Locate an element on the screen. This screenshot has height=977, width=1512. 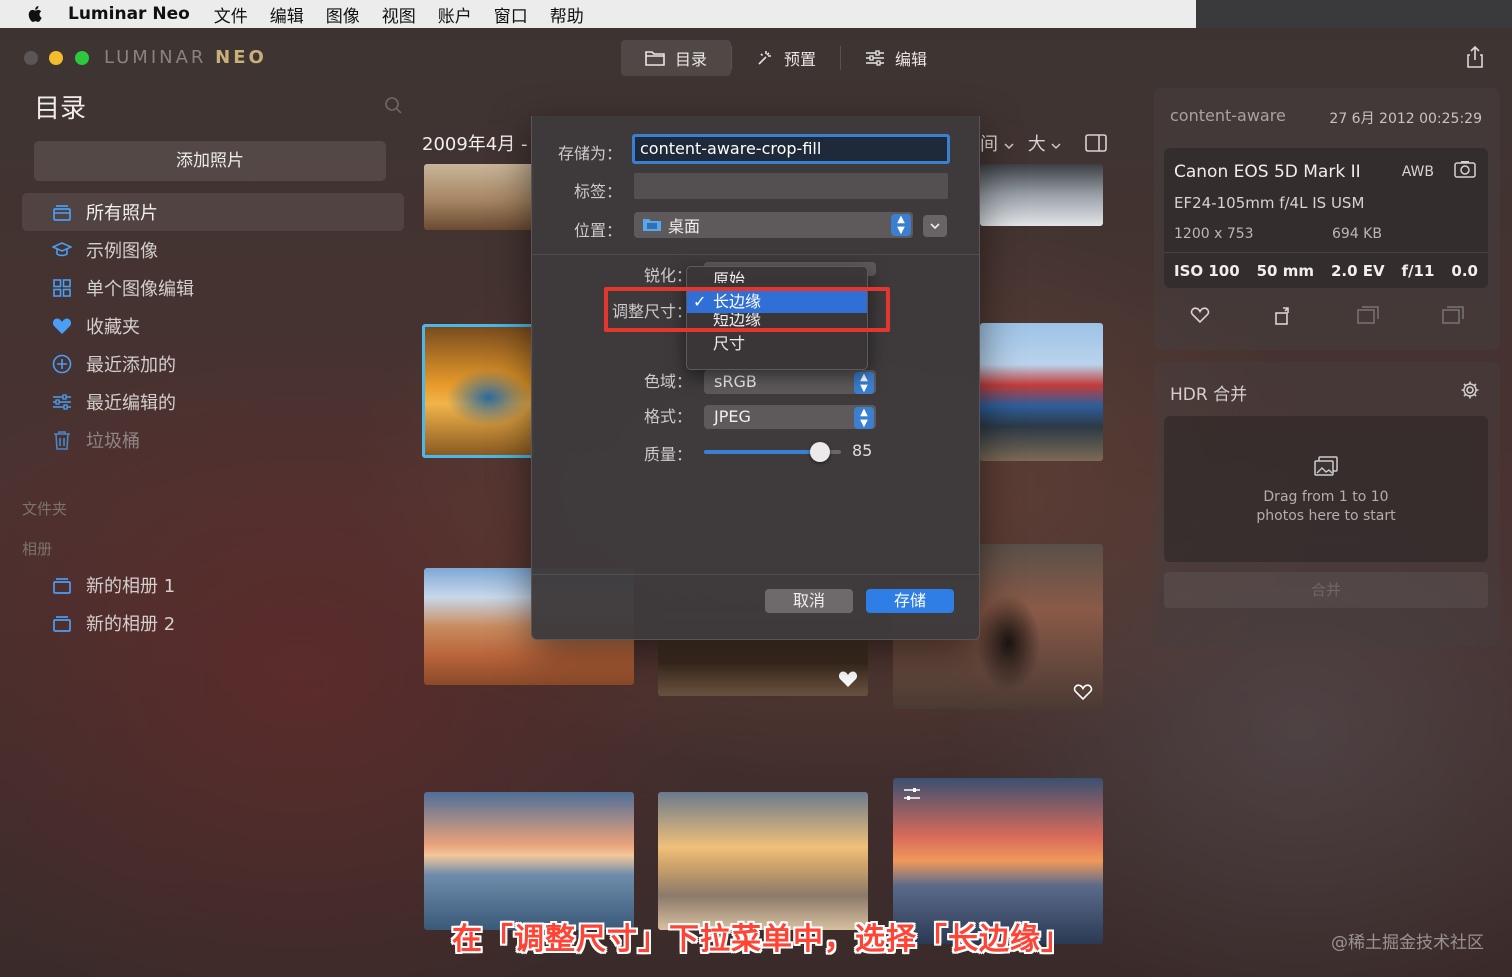
menu-app: Luminar Neo is located at coordinates (129, 14).